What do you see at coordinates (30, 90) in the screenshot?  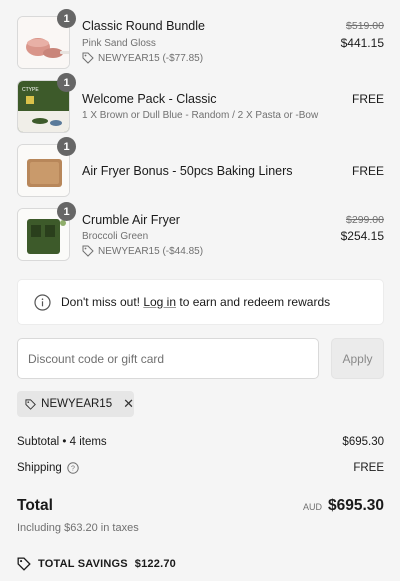 I see `welcome-pack-thumb-text: CTYPE` at bounding box center [30, 90].